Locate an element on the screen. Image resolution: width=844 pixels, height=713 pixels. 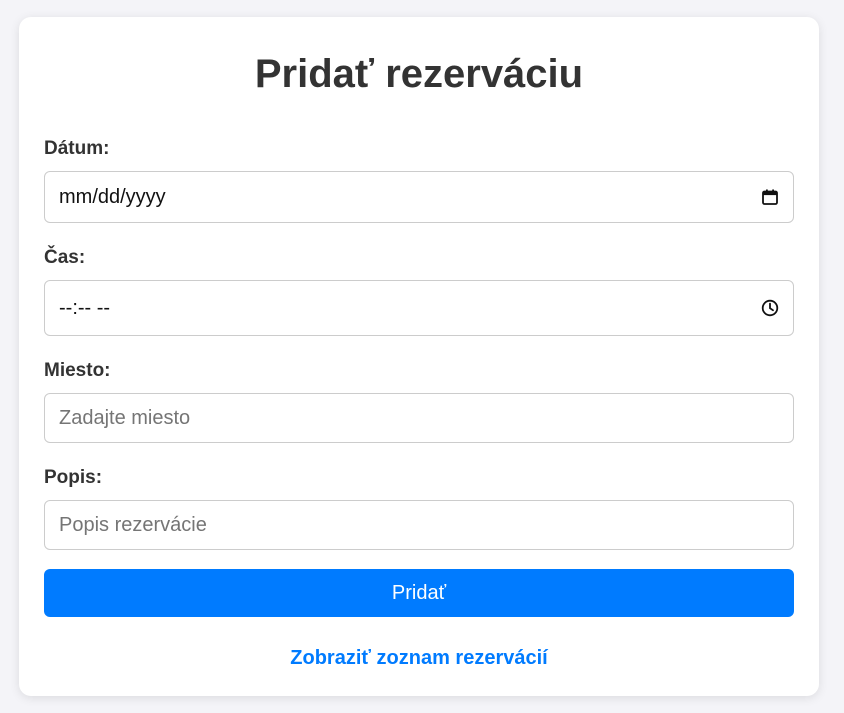
show-reservation-list-link: Zobraziť zoznam rezervácií is located at coordinates (419, 658).